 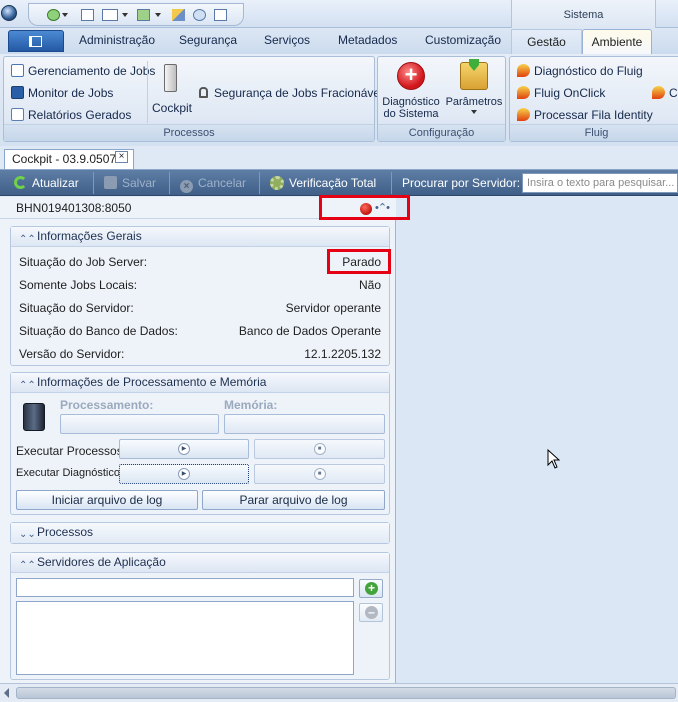 I want to click on collapse-icon: ⌃⌃, so click(x=27, y=239).